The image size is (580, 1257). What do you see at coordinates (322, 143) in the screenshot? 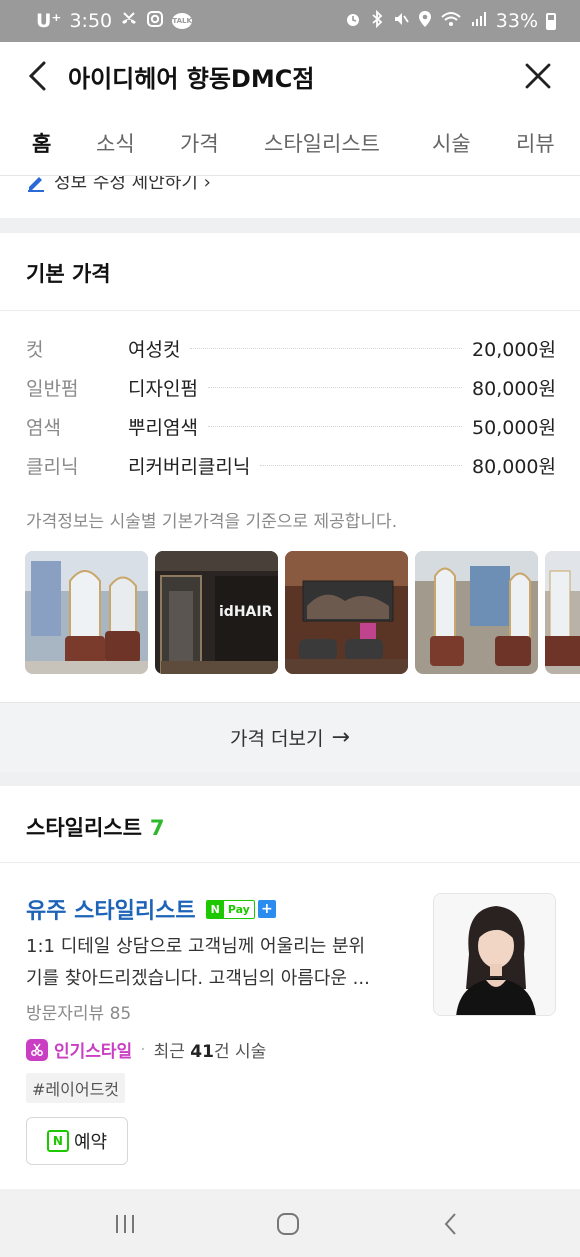
I see `tab-stylist: 스타일리스트` at bounding box center [322, 143].